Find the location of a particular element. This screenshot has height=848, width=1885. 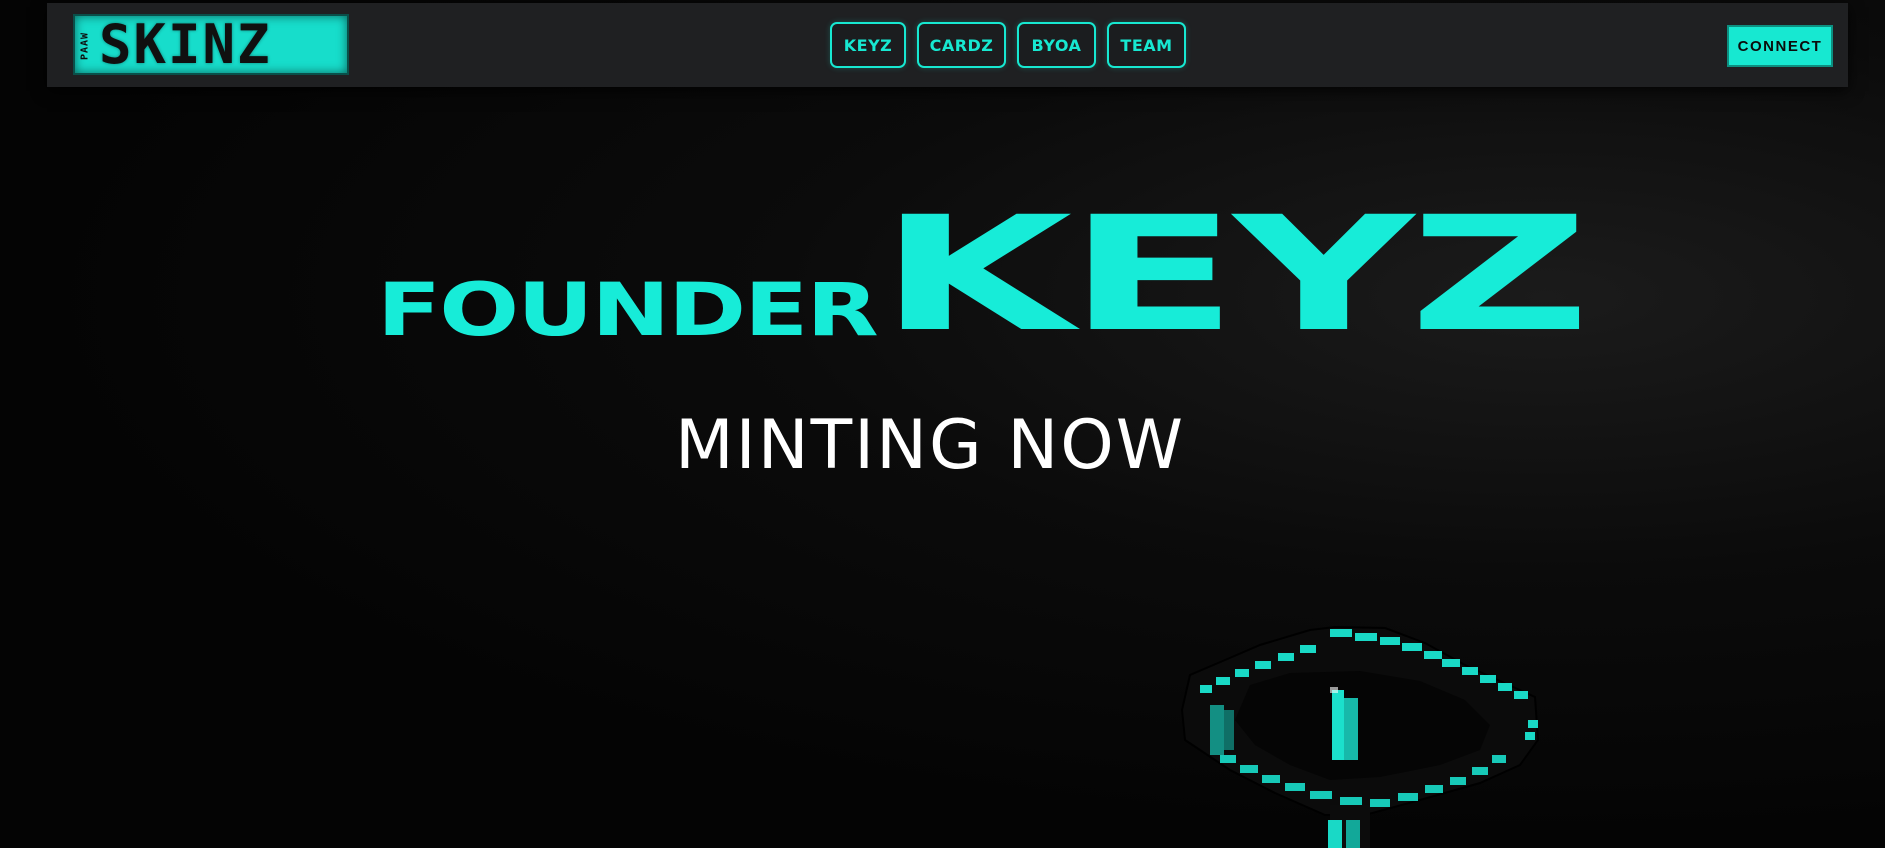

hero-title-keyz: KEYZ is located at coordinates (1234, 275).